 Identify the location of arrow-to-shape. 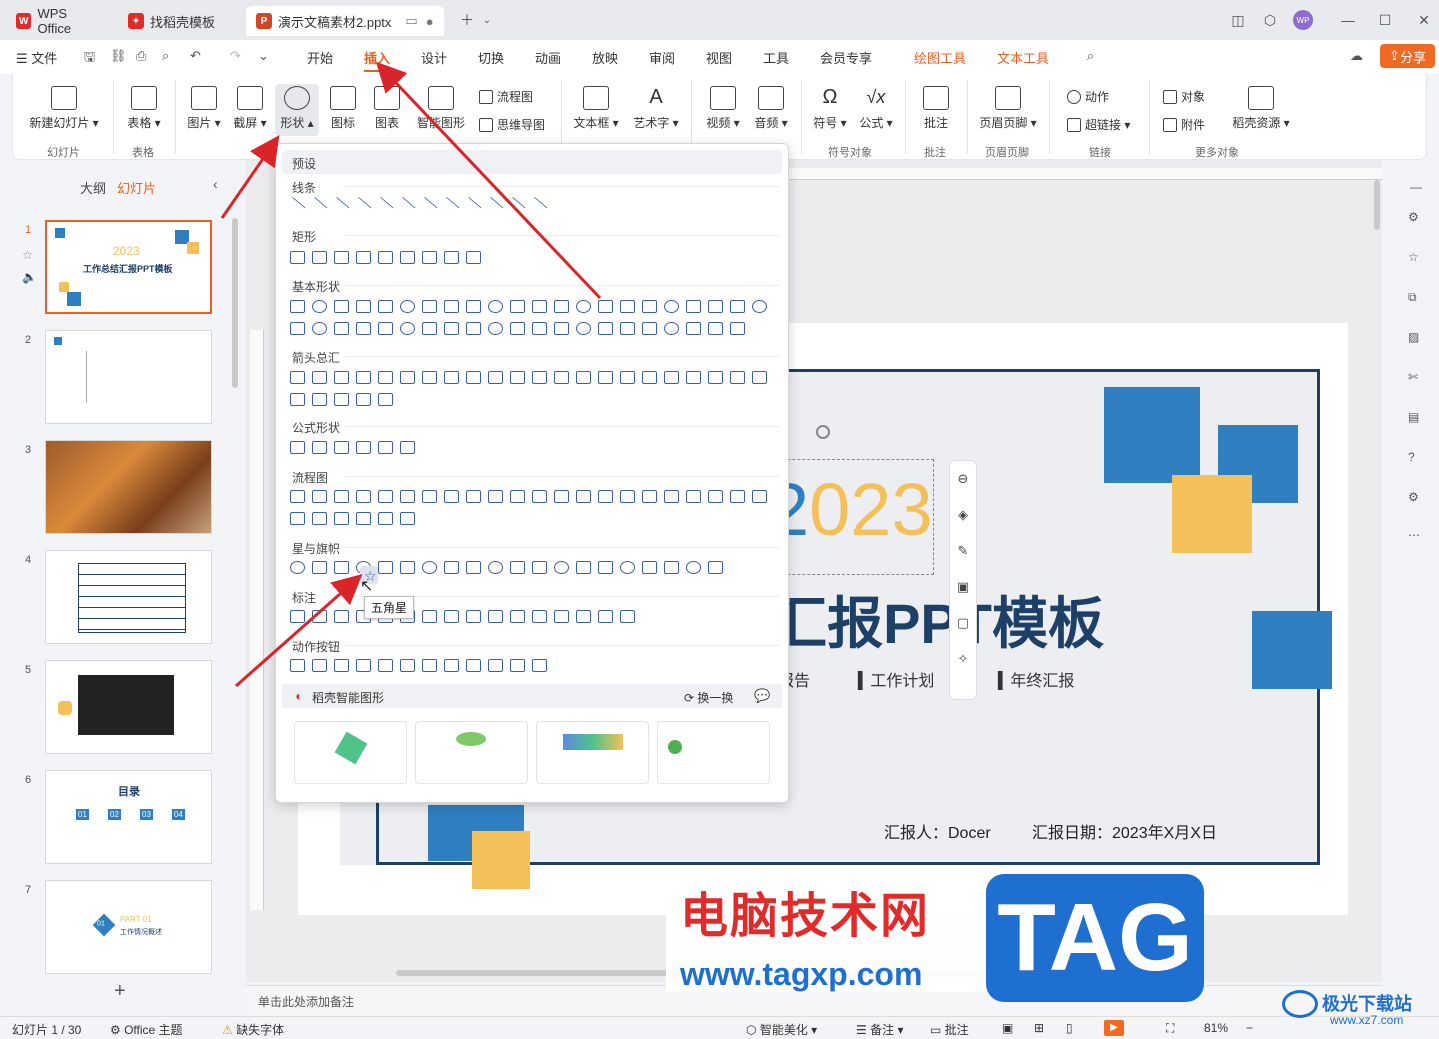
(250, 177).